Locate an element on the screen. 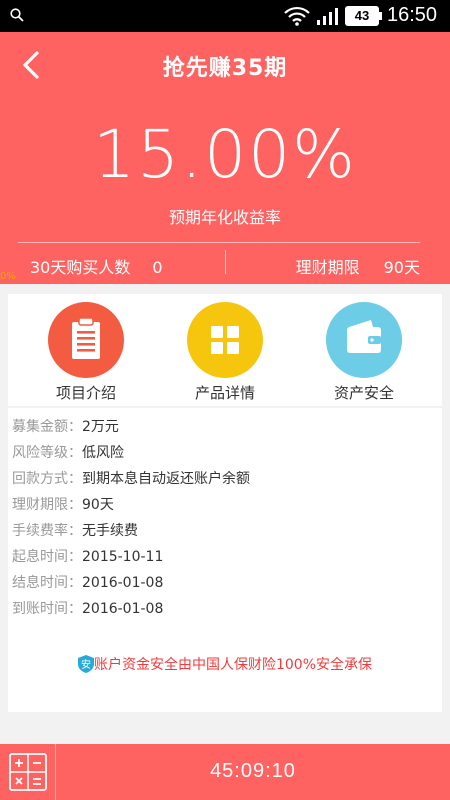 The height and width of the screenshot is (800, 450). detail-row: 结息时间：2016-01-08 is located at coordinates (87, 583).